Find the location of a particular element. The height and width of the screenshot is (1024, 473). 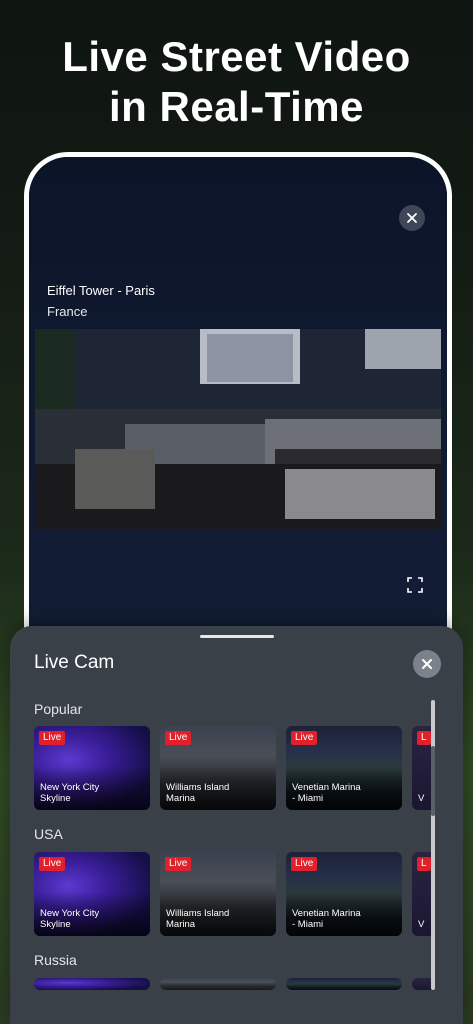

fullscreen-icon is located at coordinates (415, 585).